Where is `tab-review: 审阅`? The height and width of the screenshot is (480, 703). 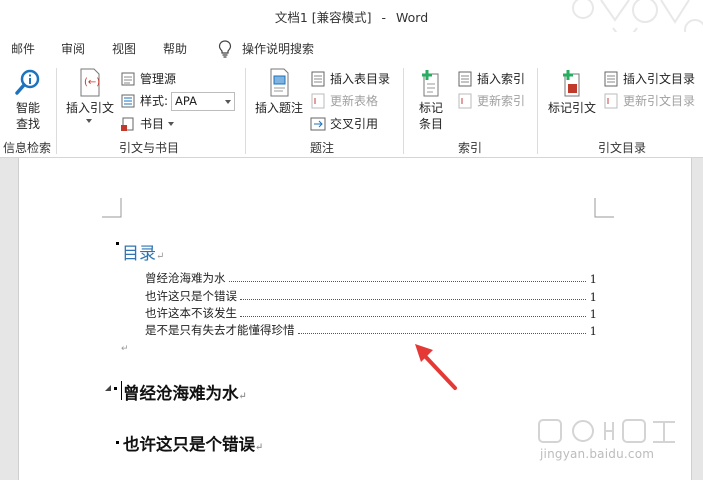
tab-review: 审阅 is located at coordinates (73, 48).